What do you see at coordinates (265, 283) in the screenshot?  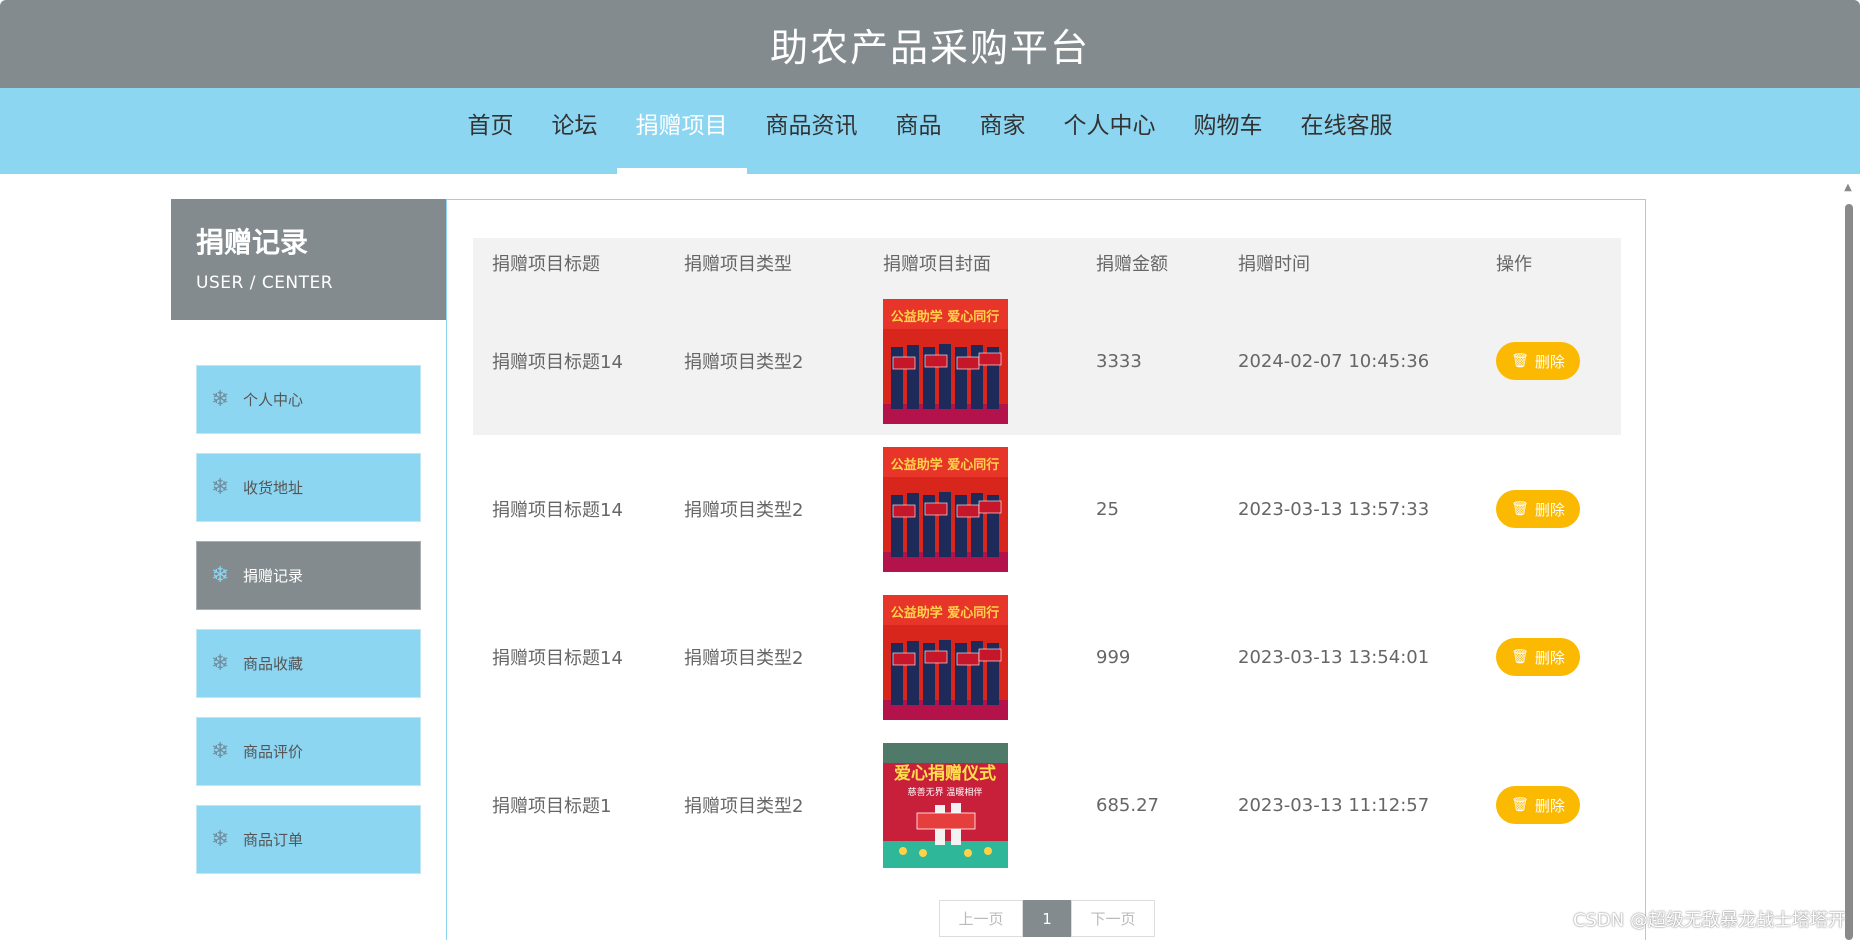 I see `sidebar-subtitle: USER / CENTER` at bounding box center [265, 283].